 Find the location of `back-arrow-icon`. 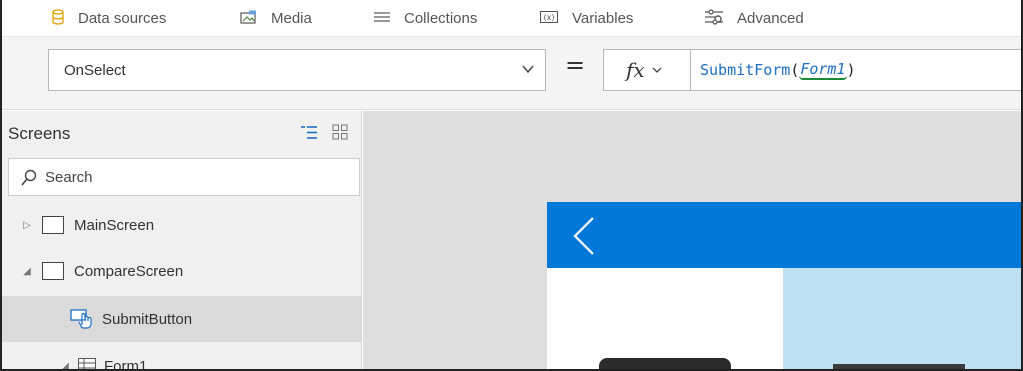

back-arrow-icon is located at coordinates (584, 236).